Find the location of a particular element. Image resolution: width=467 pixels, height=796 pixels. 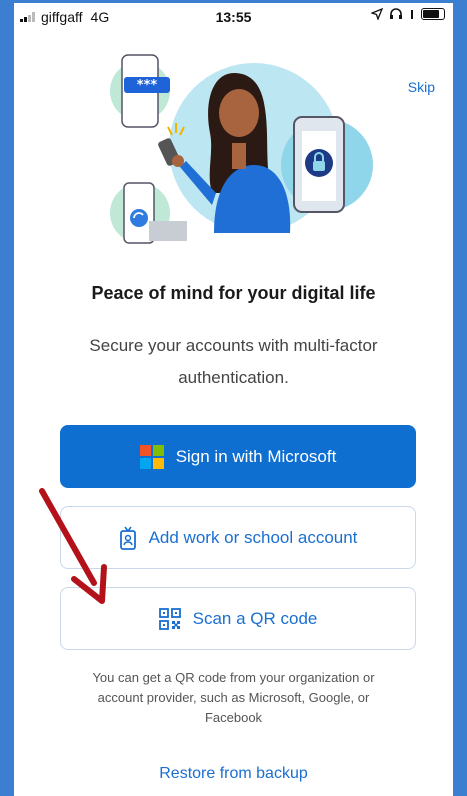

headphones-icon is located at coordinates (396, 13).